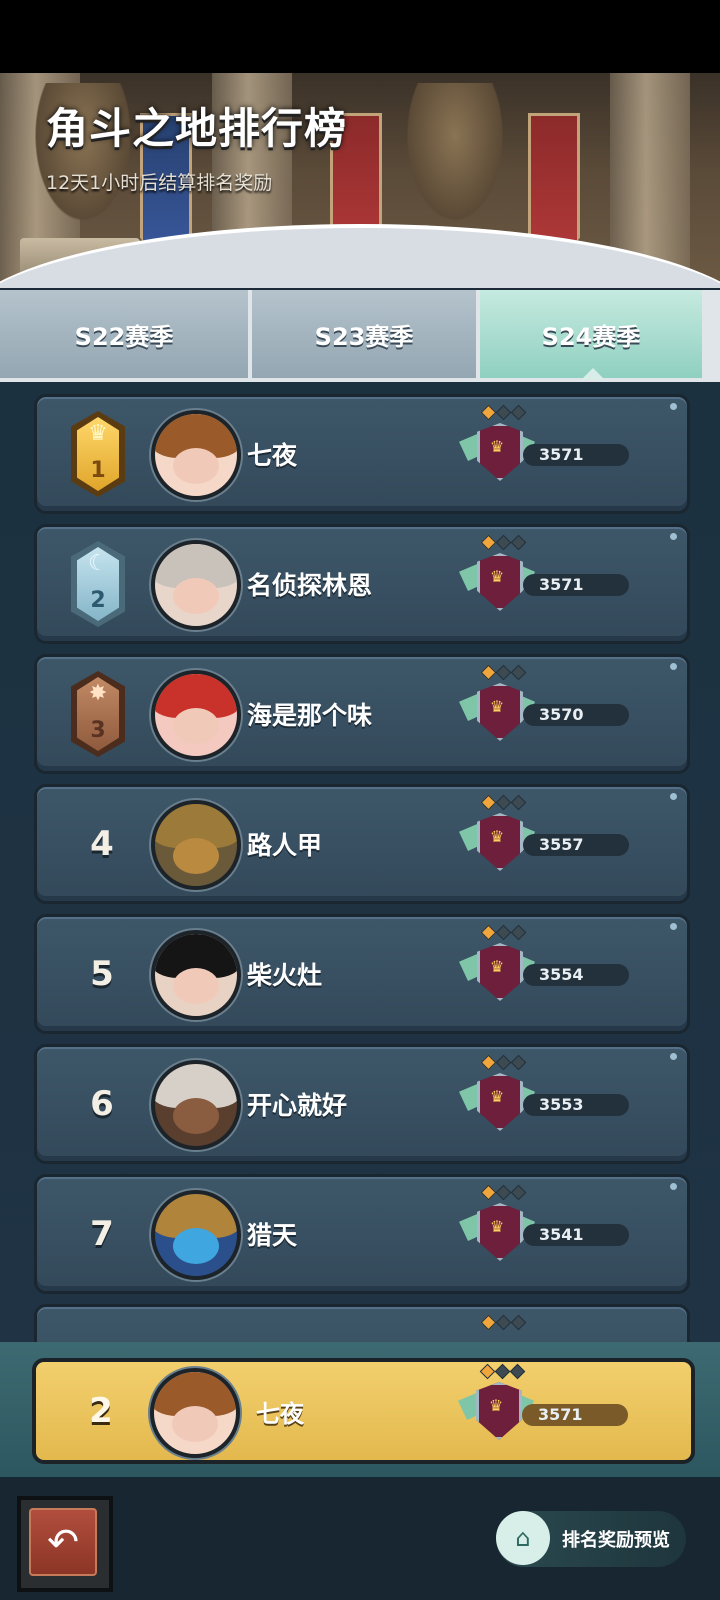  I want to click on tab-s24: S24赛季, so click(591, 334).